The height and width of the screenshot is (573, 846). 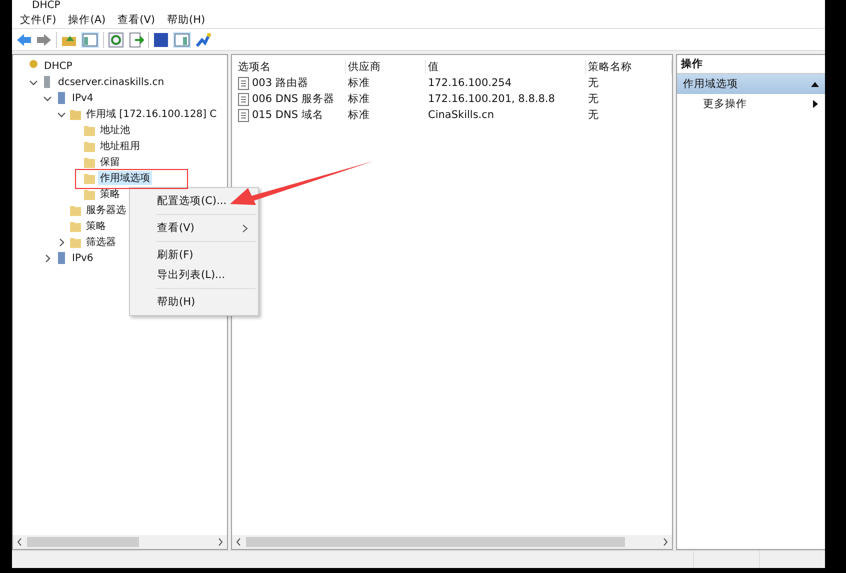 I want to click on column-header: 值, so click(x=506, y=67).